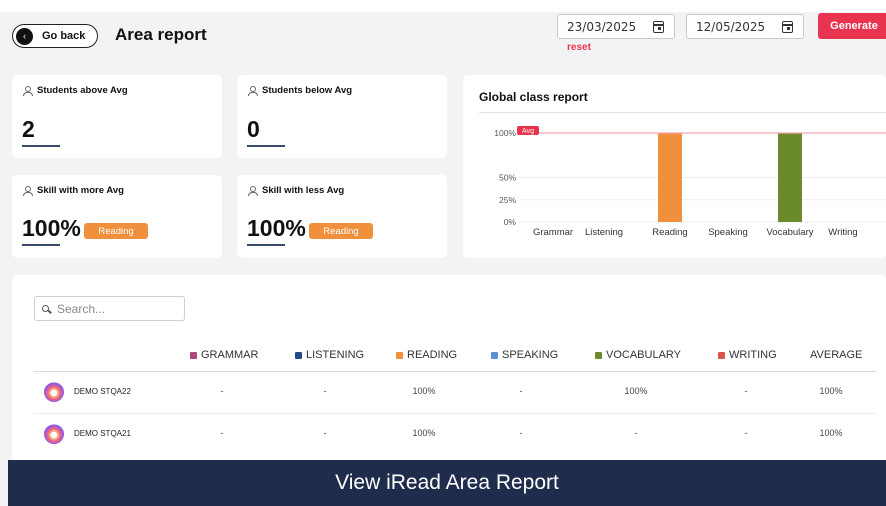 This screenshot has width=886, height=506. Describe the element at coordinates (335, 355) in the screenshot. I see `column-header-label: LISTENING` at that location.